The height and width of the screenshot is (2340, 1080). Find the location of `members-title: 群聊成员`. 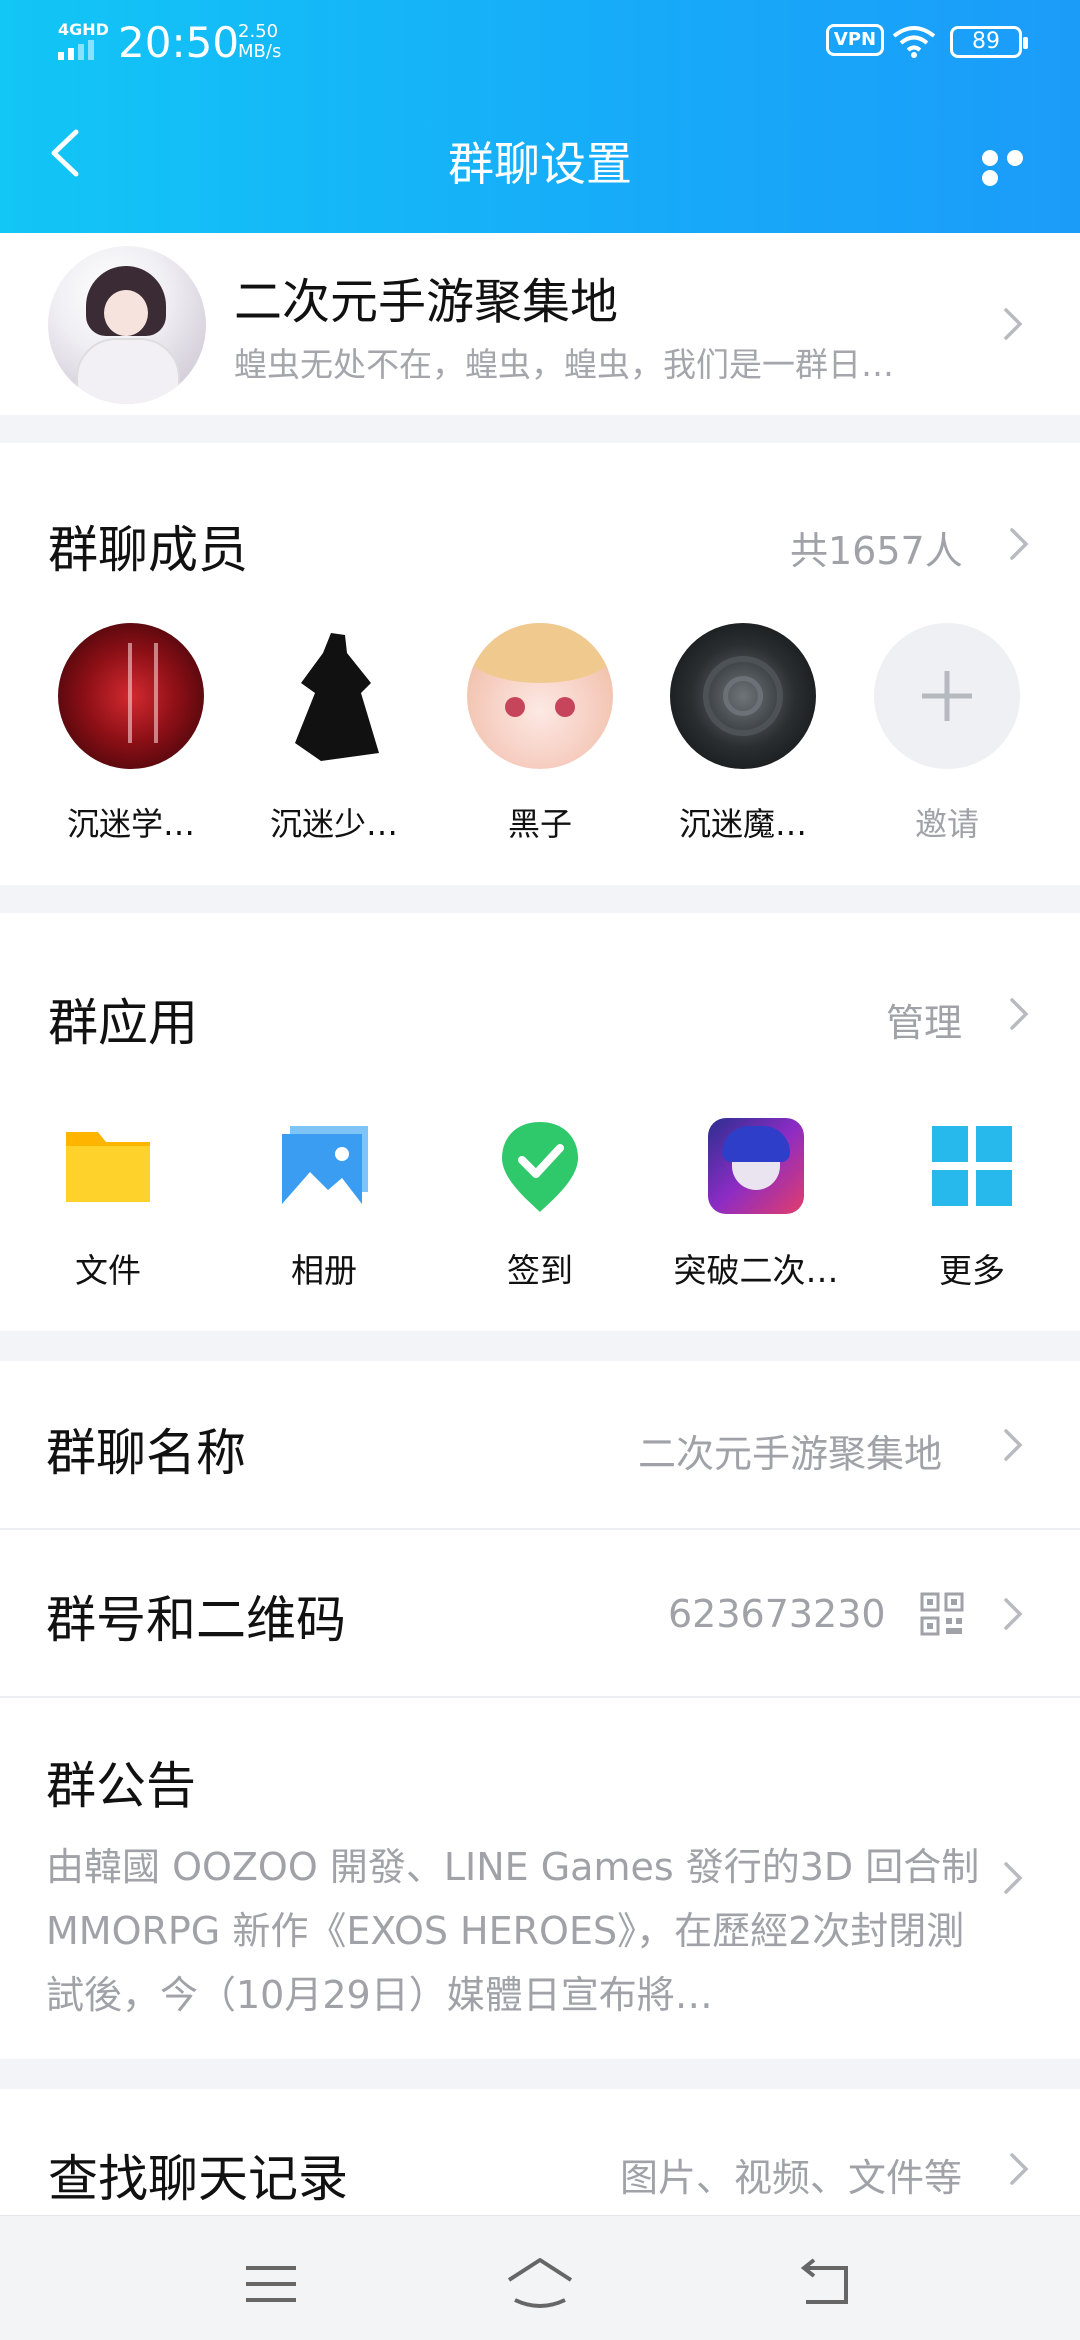

members-title: 群聊成员 is located at coordinates (148, 550).